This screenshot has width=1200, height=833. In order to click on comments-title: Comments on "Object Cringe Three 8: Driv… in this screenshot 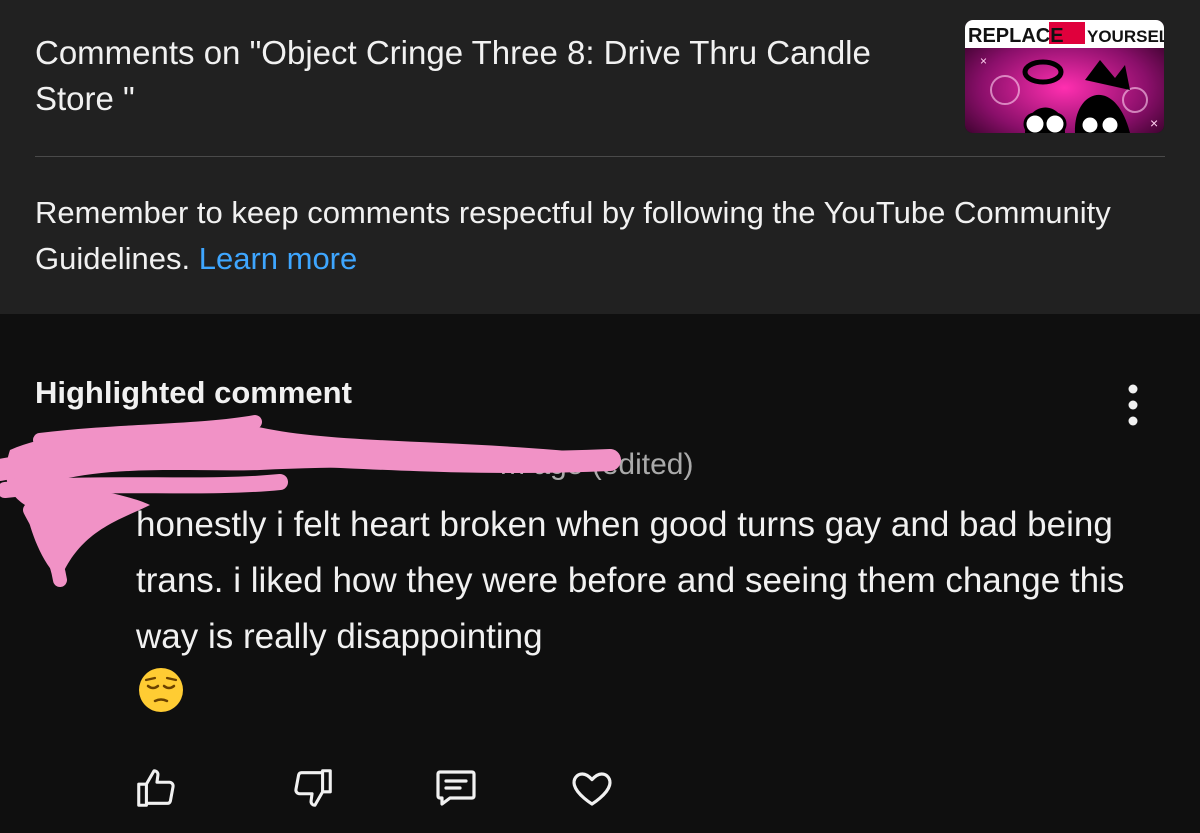, I will do `click(453, 75)`.